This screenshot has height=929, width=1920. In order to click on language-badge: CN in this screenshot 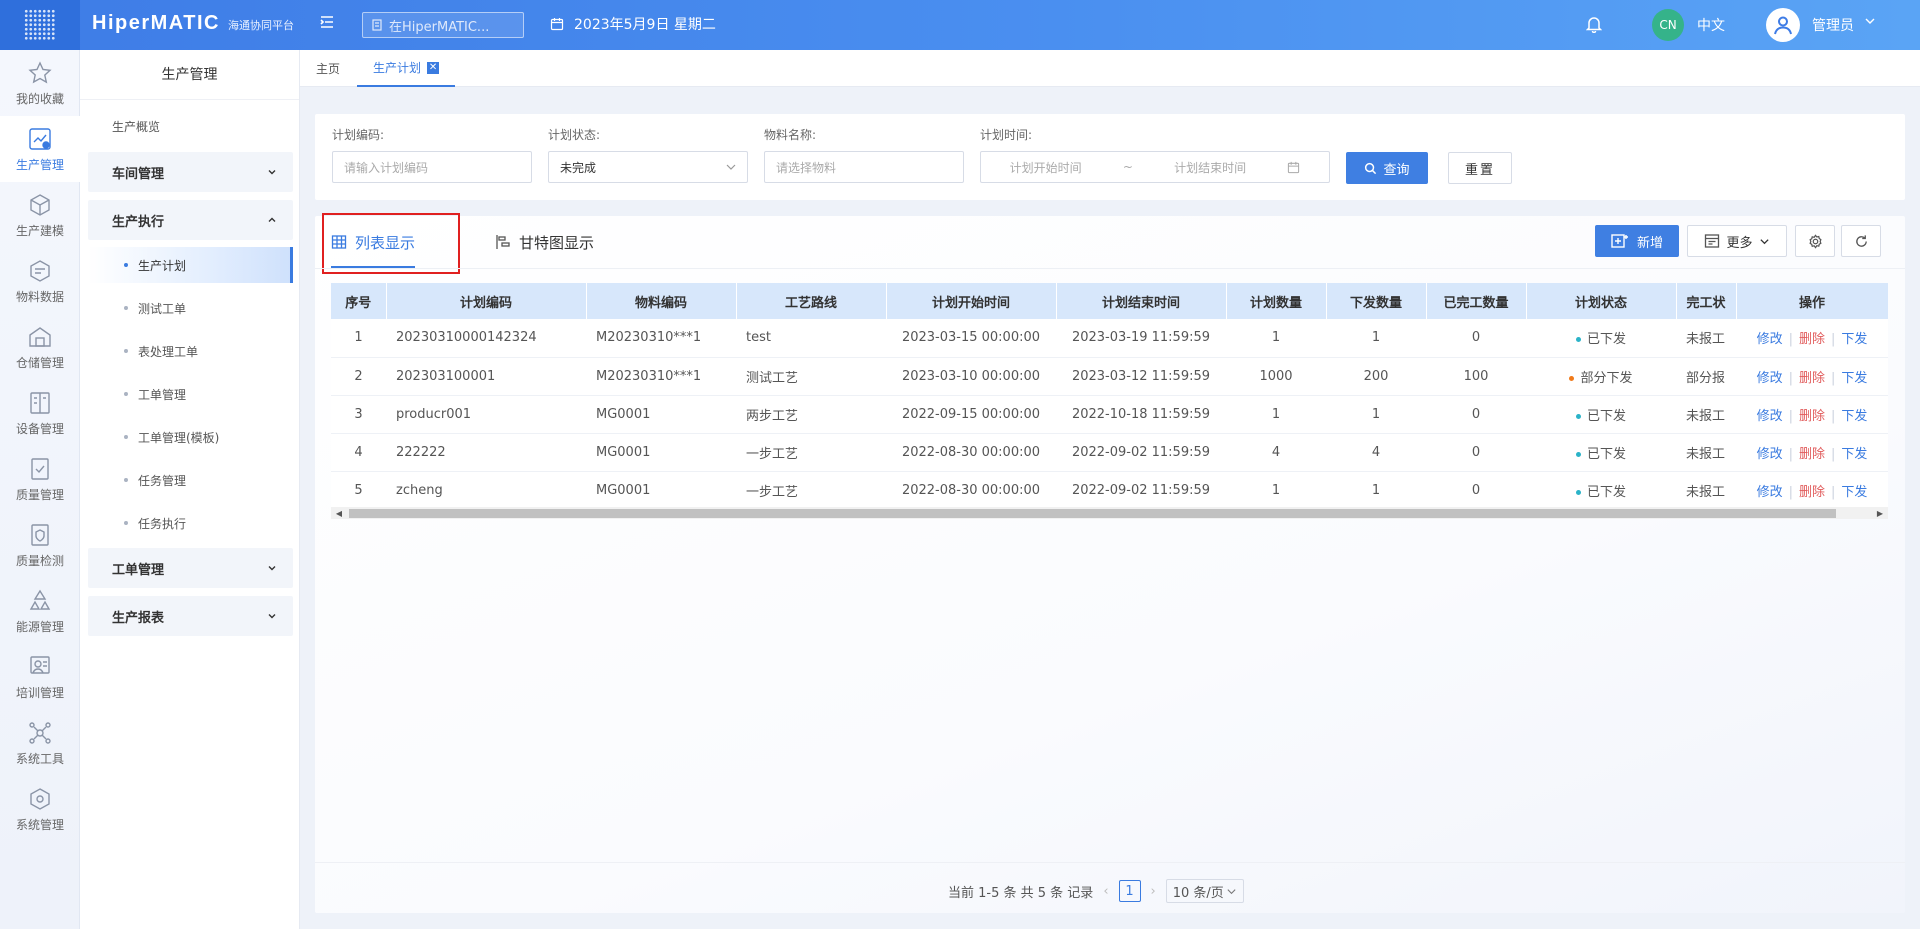, I will do `click(1668, 25)`.